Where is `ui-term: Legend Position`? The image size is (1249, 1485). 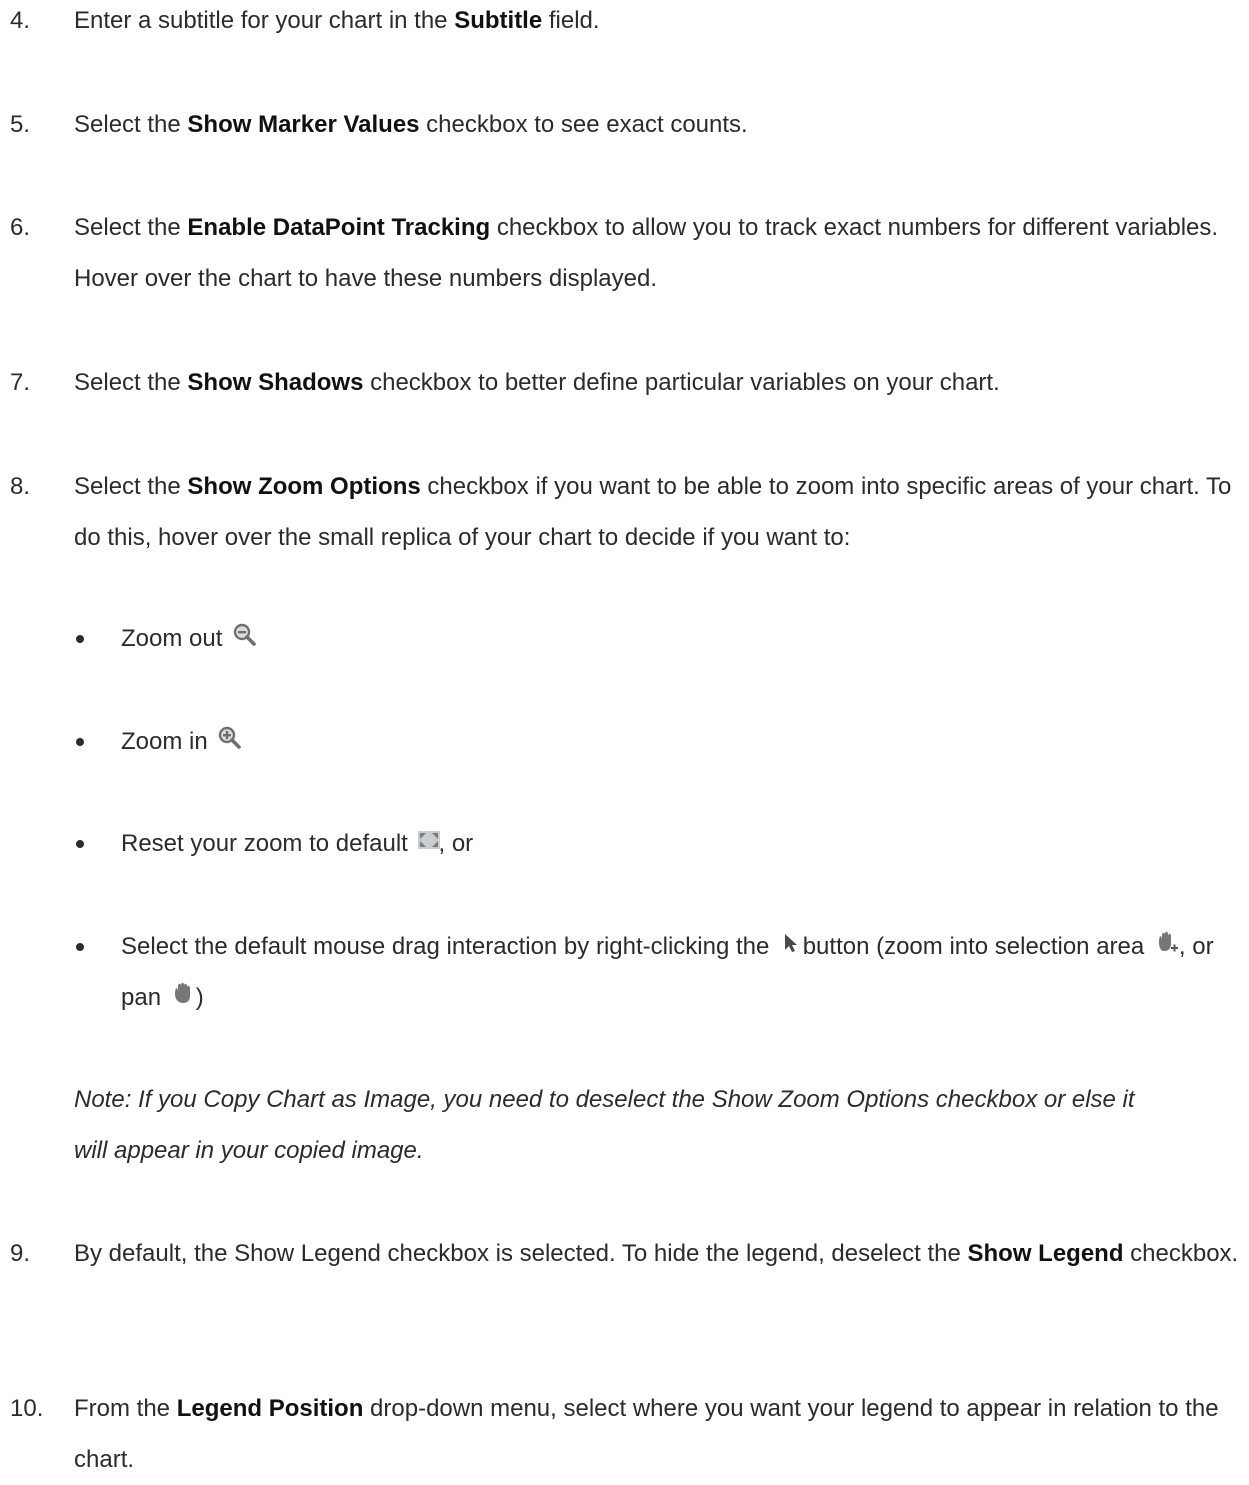 ui-term: Legend Position is located at coordinates (270, 1408).